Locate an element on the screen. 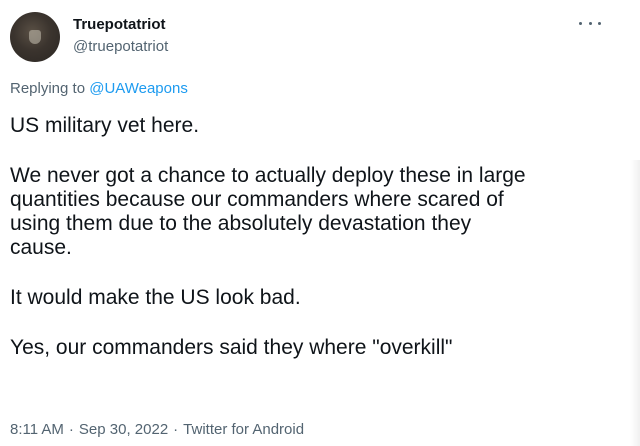  tweet-metadata: 8:11 AM · Sep 30, 2022 · Twitter for Android is located at coordinates (157, 429).